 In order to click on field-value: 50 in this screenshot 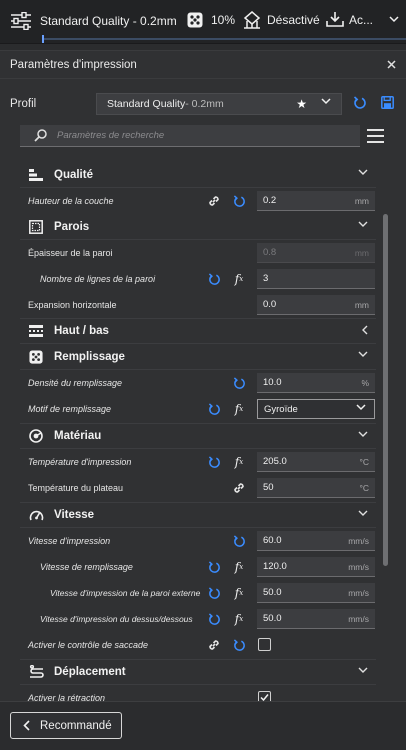, I will do `click(268, 487)`.